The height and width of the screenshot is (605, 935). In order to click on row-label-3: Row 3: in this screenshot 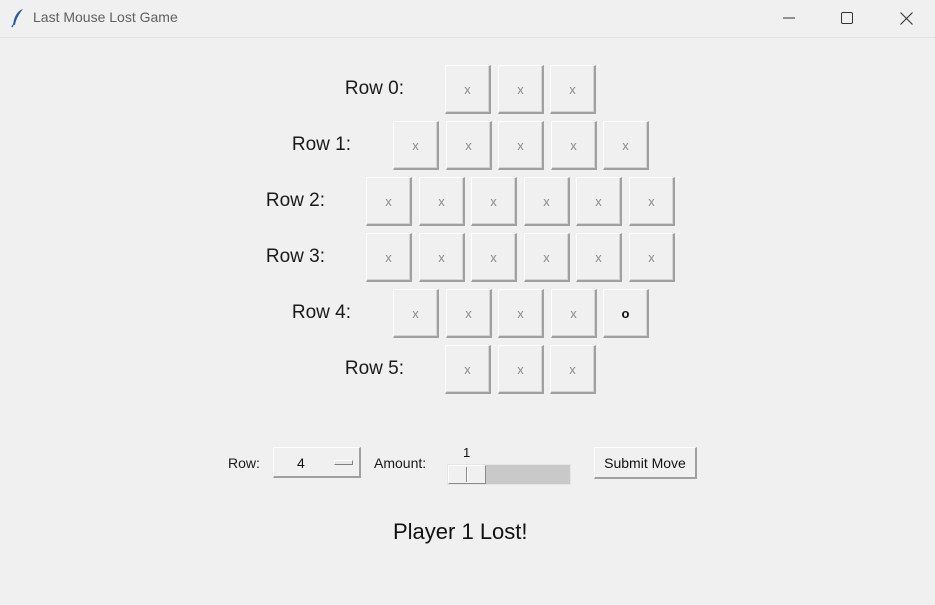, I will do `click(295, 256)`.